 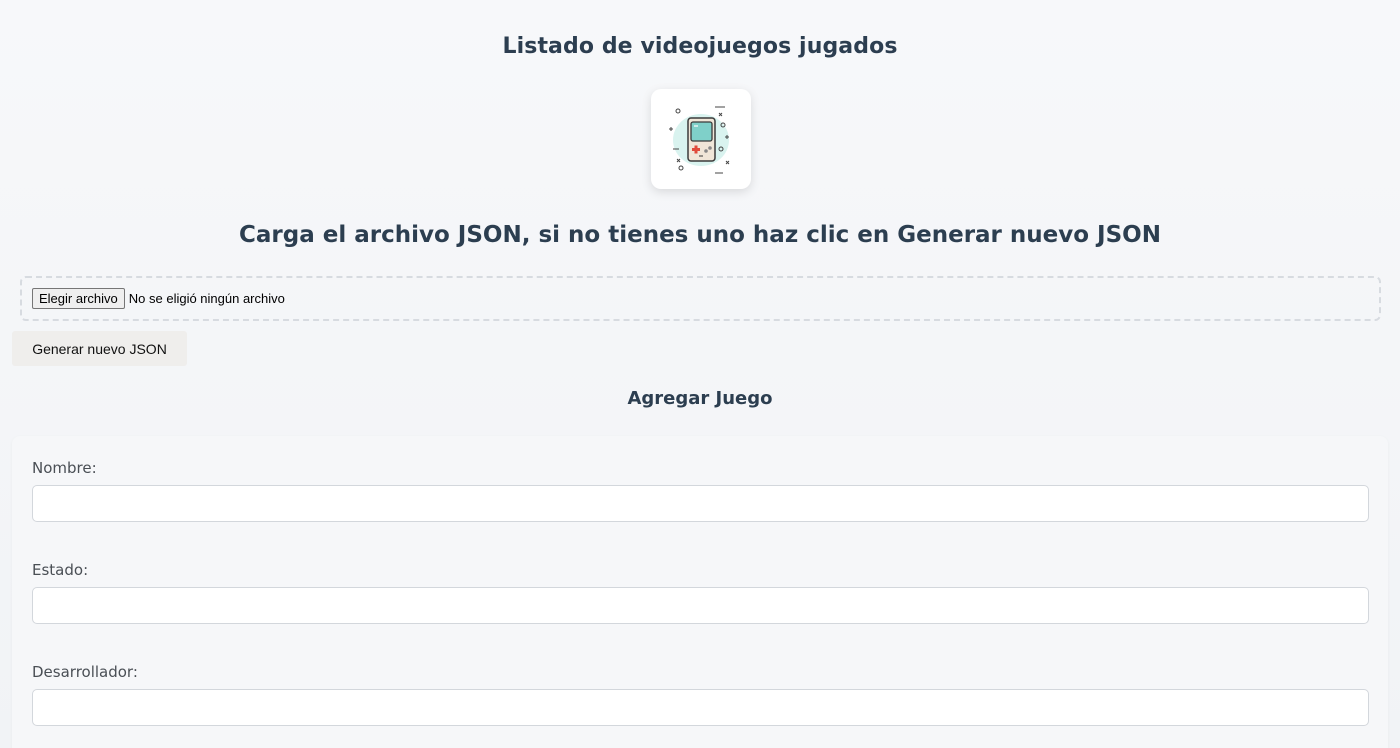 What do you see at coordinates (85, 672) in the screenshot?
I see `developer-label: Desarrollador:` at bounding box center [85, 672].